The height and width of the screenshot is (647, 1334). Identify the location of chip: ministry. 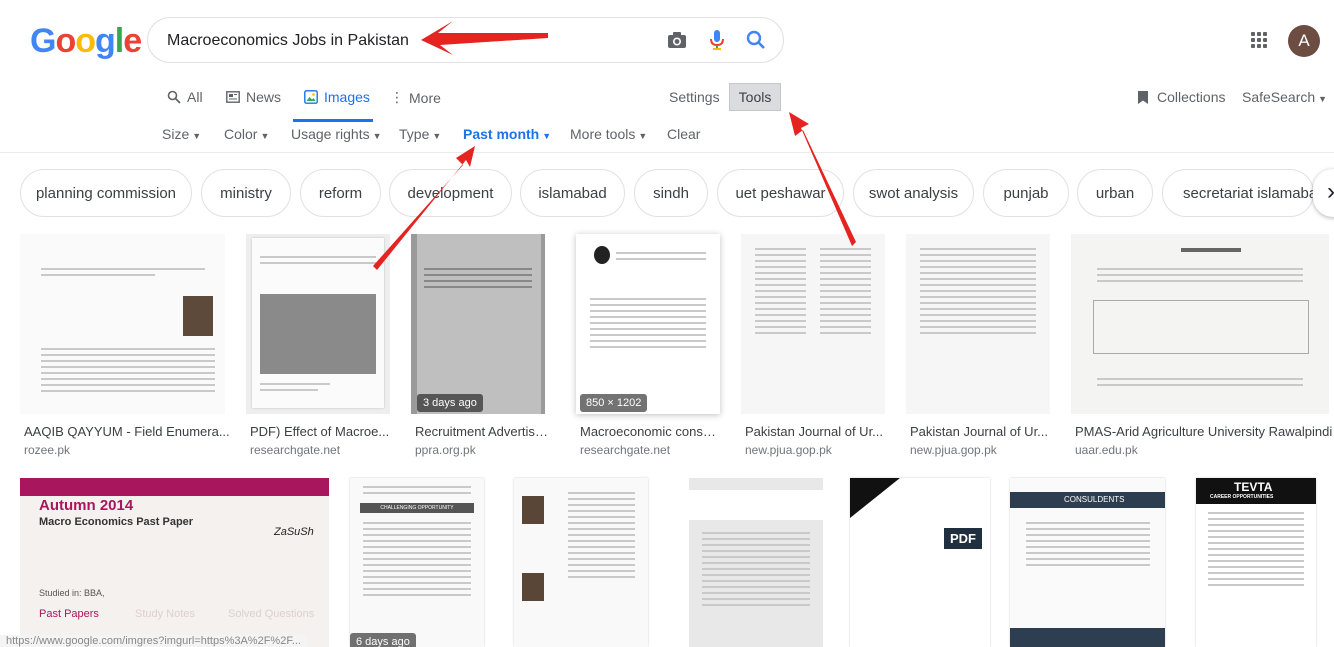
(246, 193).